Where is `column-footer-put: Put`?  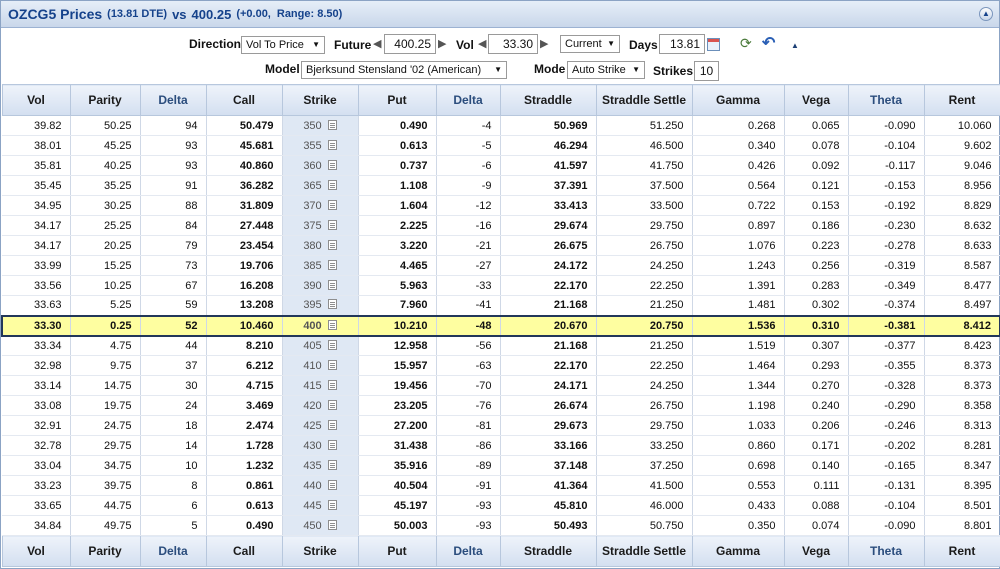 column-footer-put: Put is located at coordinates (397, 551).